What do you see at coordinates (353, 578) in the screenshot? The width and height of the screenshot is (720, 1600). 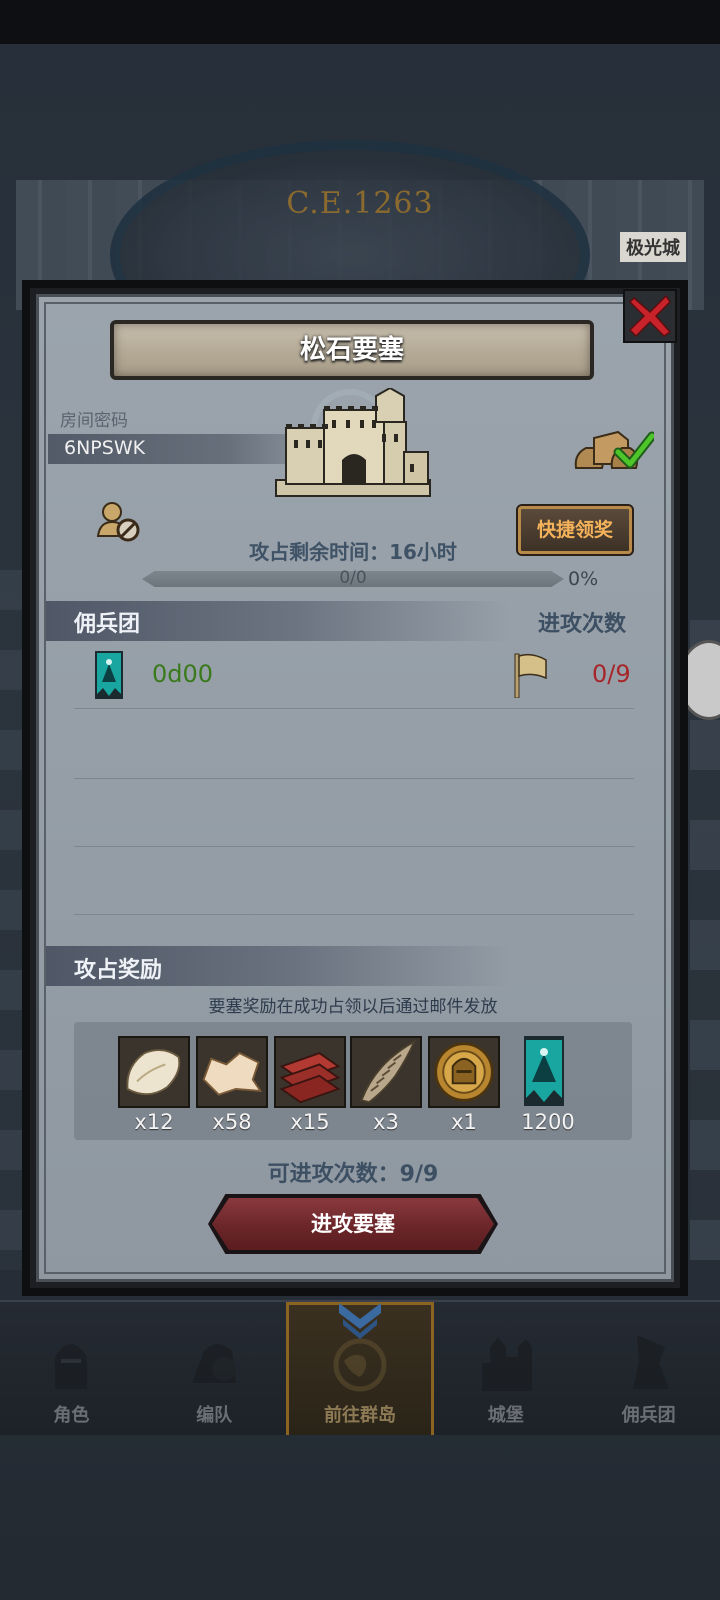 I see `progress-text: 0/0` at bounding box center [353, 578].